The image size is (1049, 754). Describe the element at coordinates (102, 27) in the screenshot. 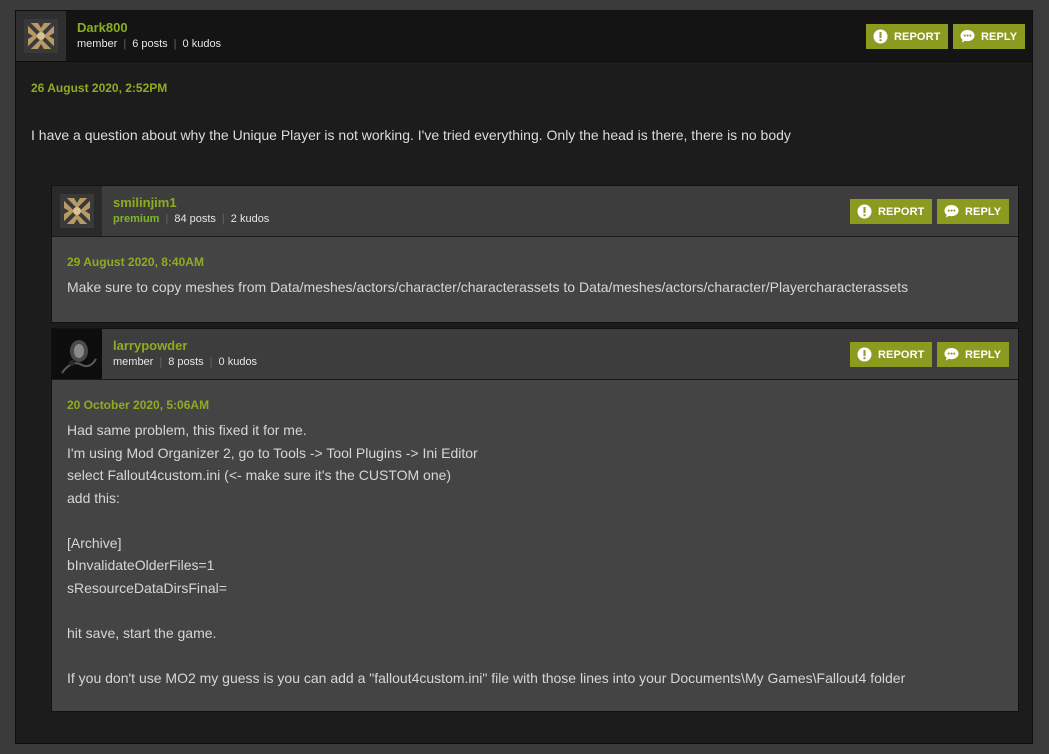

I see `author-name: Dark800` at that location.